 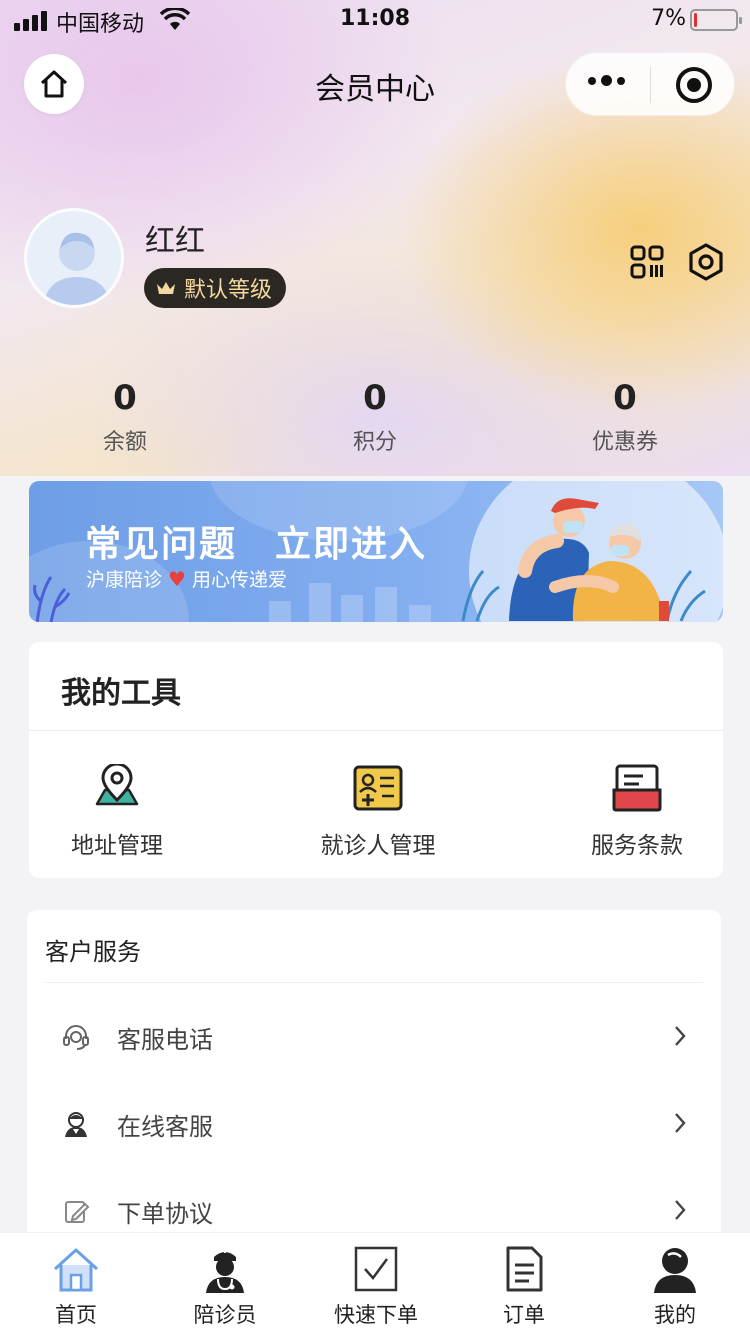 I want to click on terms-icon, so click(x=637, y=788).